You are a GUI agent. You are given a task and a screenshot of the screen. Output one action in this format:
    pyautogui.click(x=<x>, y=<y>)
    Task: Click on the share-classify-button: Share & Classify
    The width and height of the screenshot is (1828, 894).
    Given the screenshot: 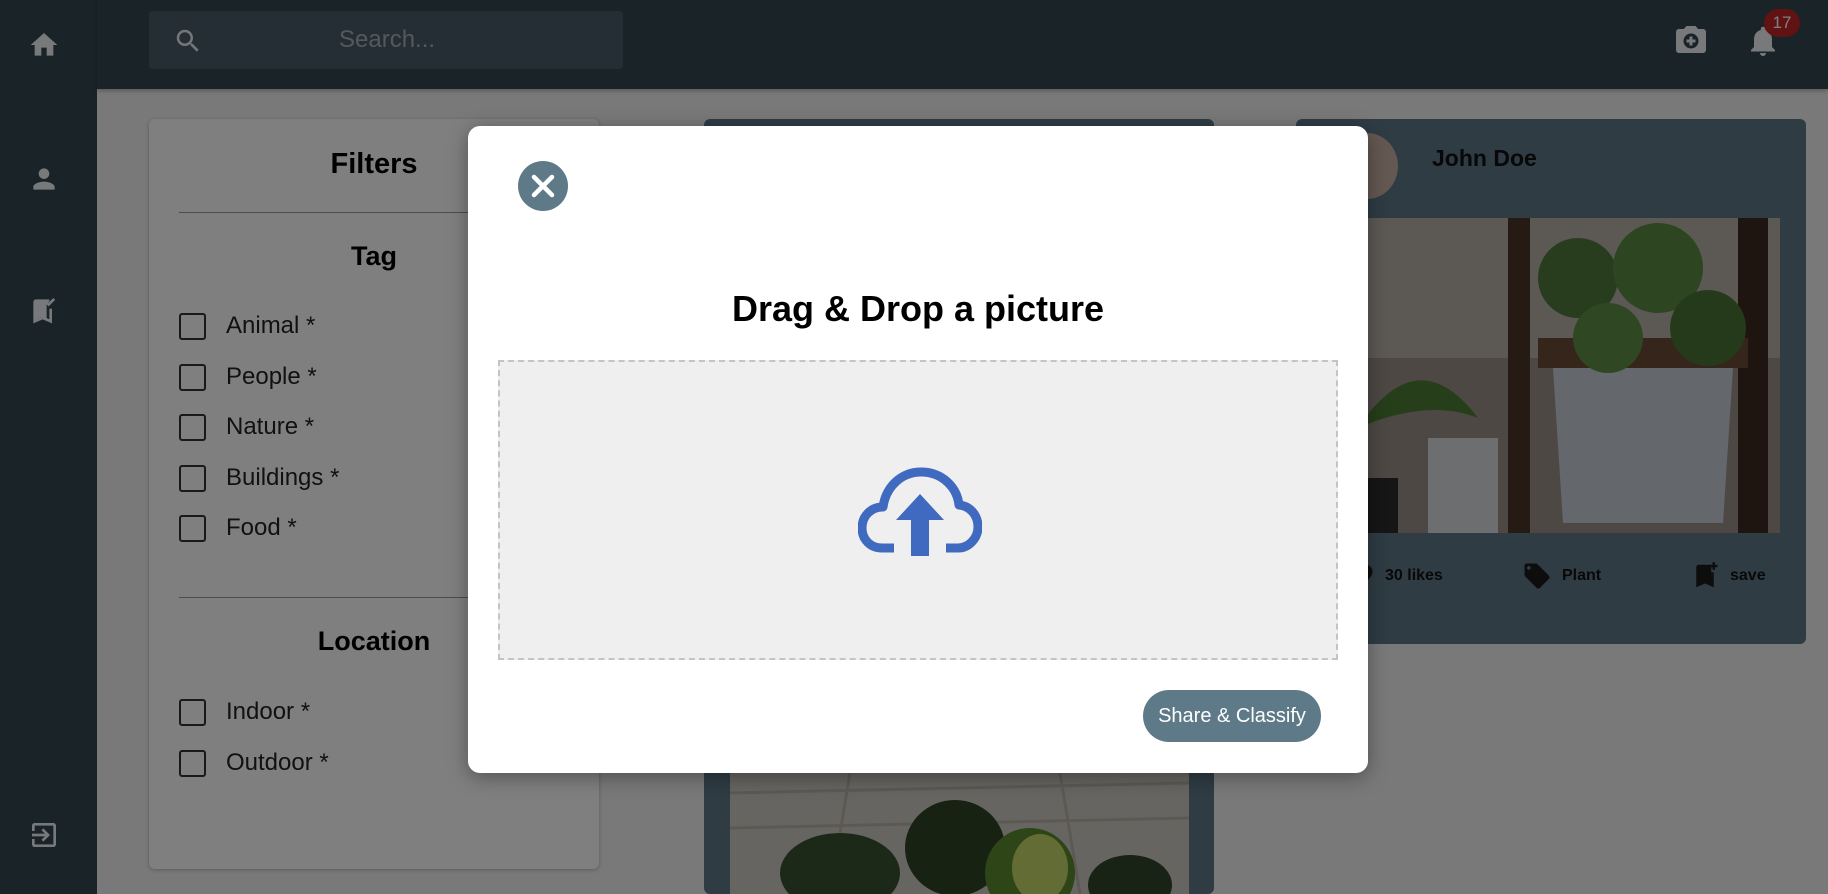 What is the action you would take?
    pyautogui.click(x=1232, y=716)
    